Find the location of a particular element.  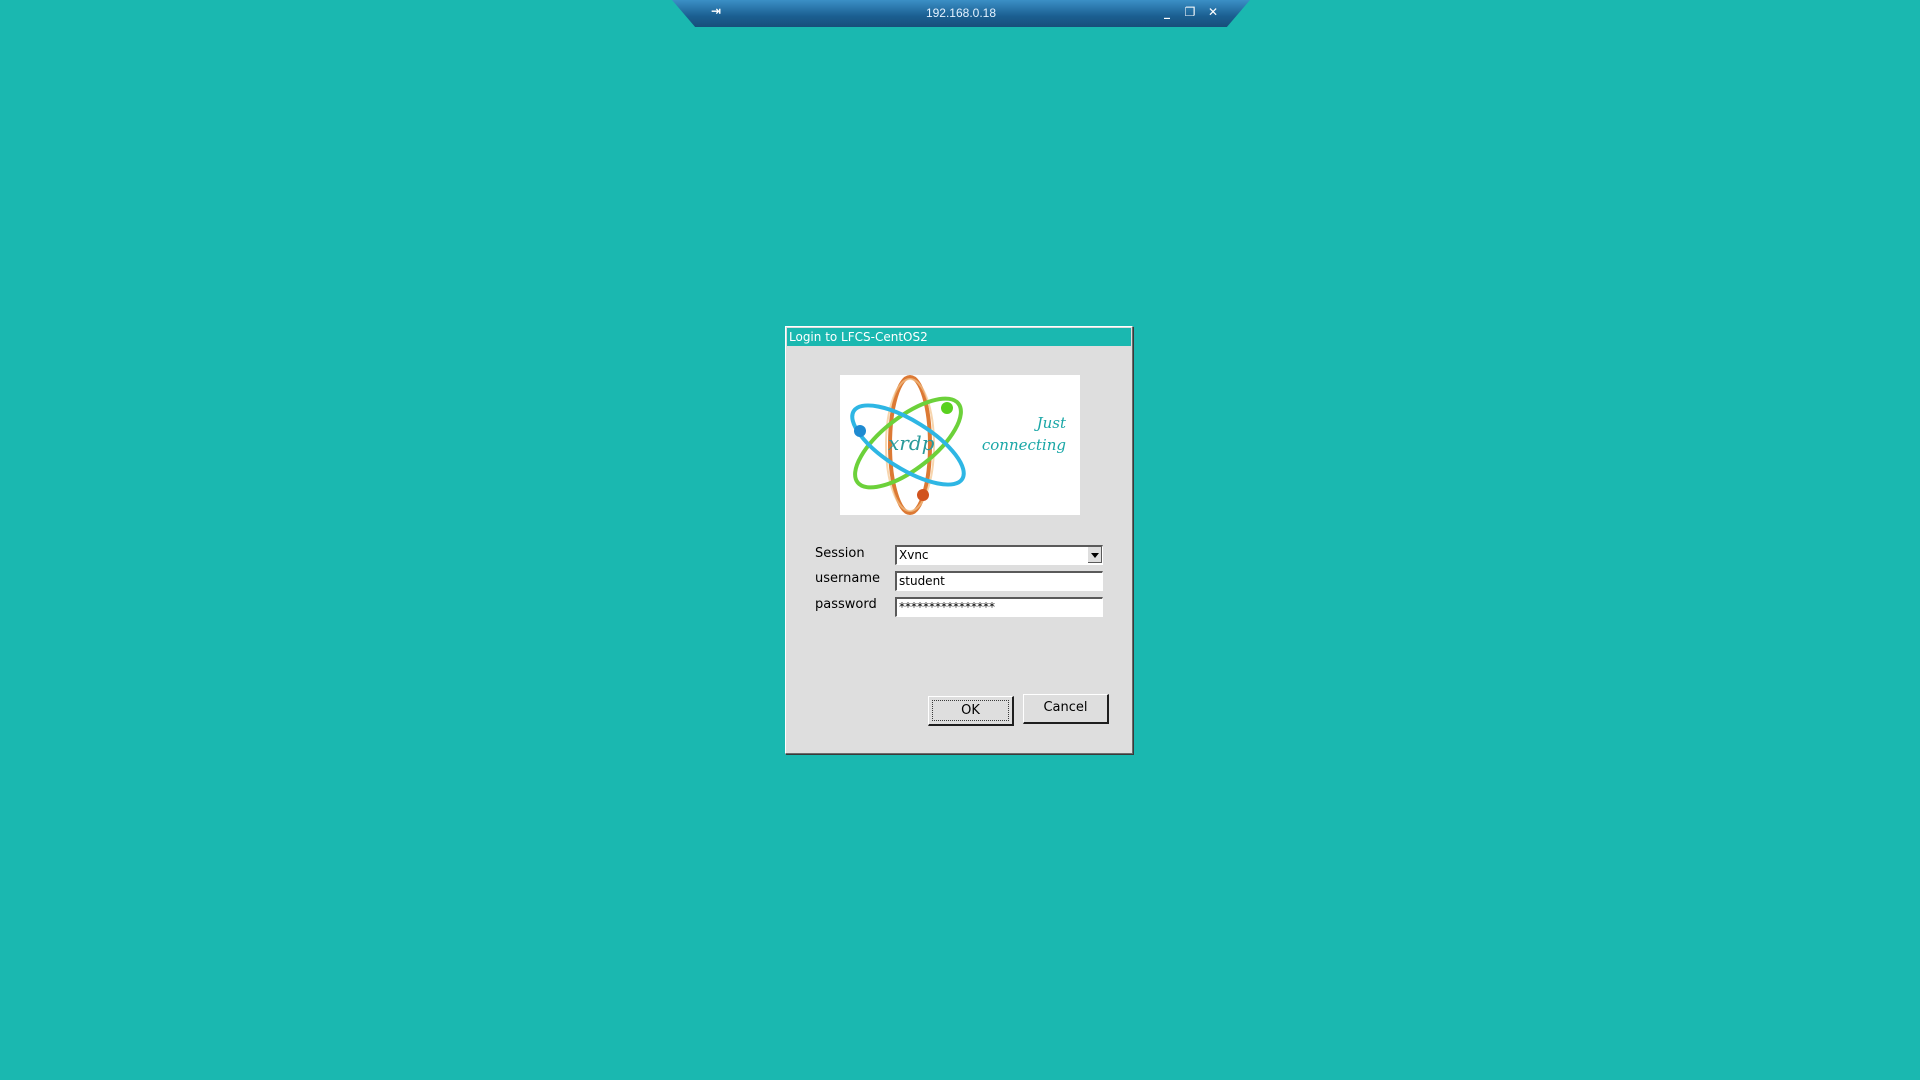

connection-bar: ⇥ 192.168.0.18 _ ❐ ✕ is located at coordinates (961, 13).